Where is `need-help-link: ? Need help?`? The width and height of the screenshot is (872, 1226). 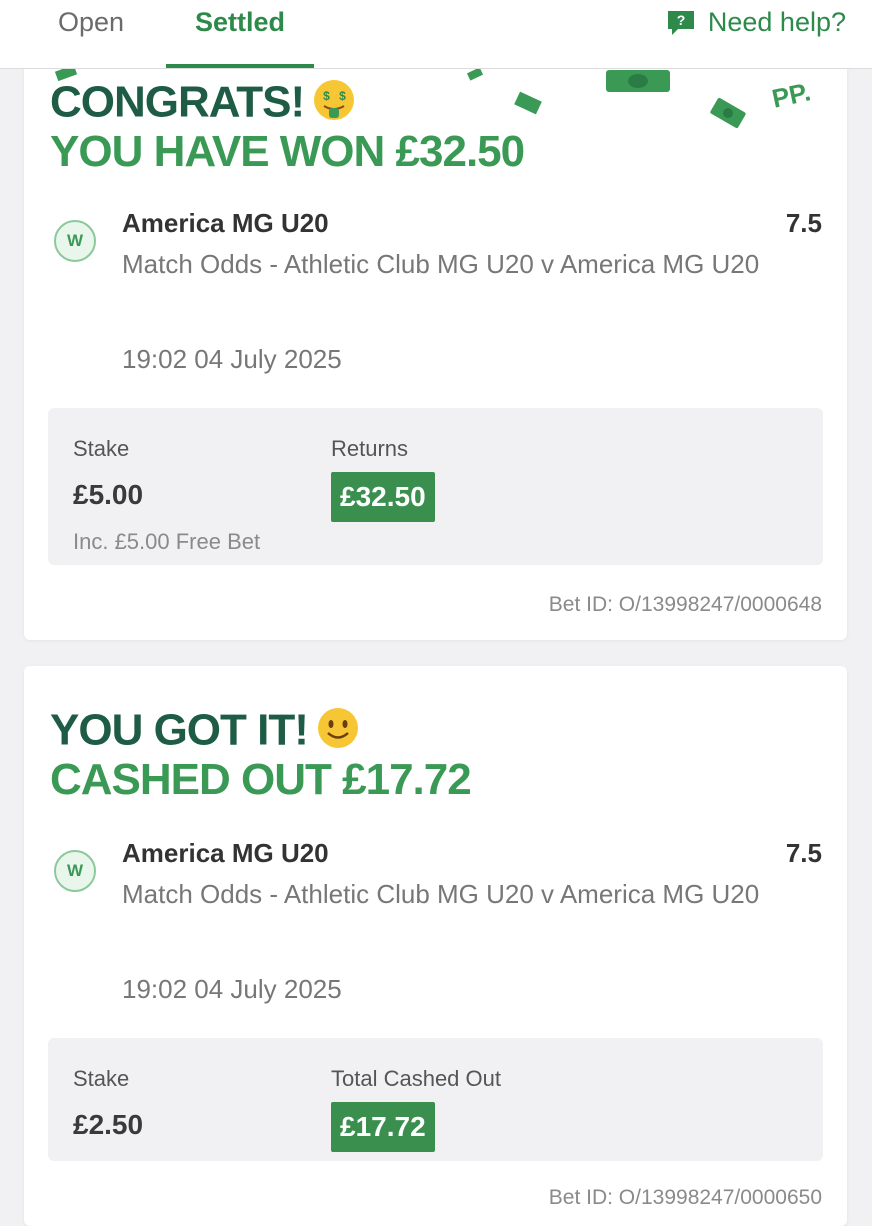 need-help-link: ? Need help? is located at coordinates (756, 22).